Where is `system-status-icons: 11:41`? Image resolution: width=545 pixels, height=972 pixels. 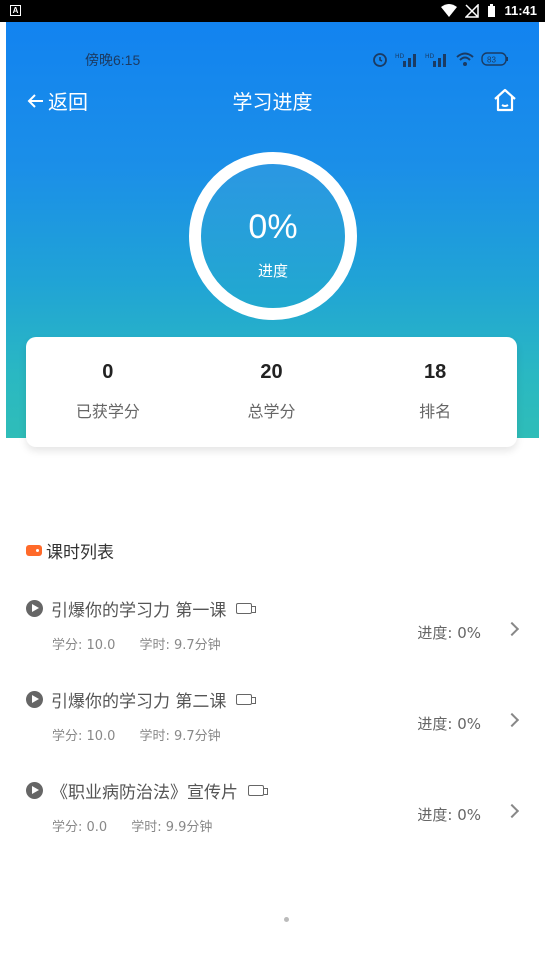 system-status-icons: 11:41 is located at coordinates (489, 10).